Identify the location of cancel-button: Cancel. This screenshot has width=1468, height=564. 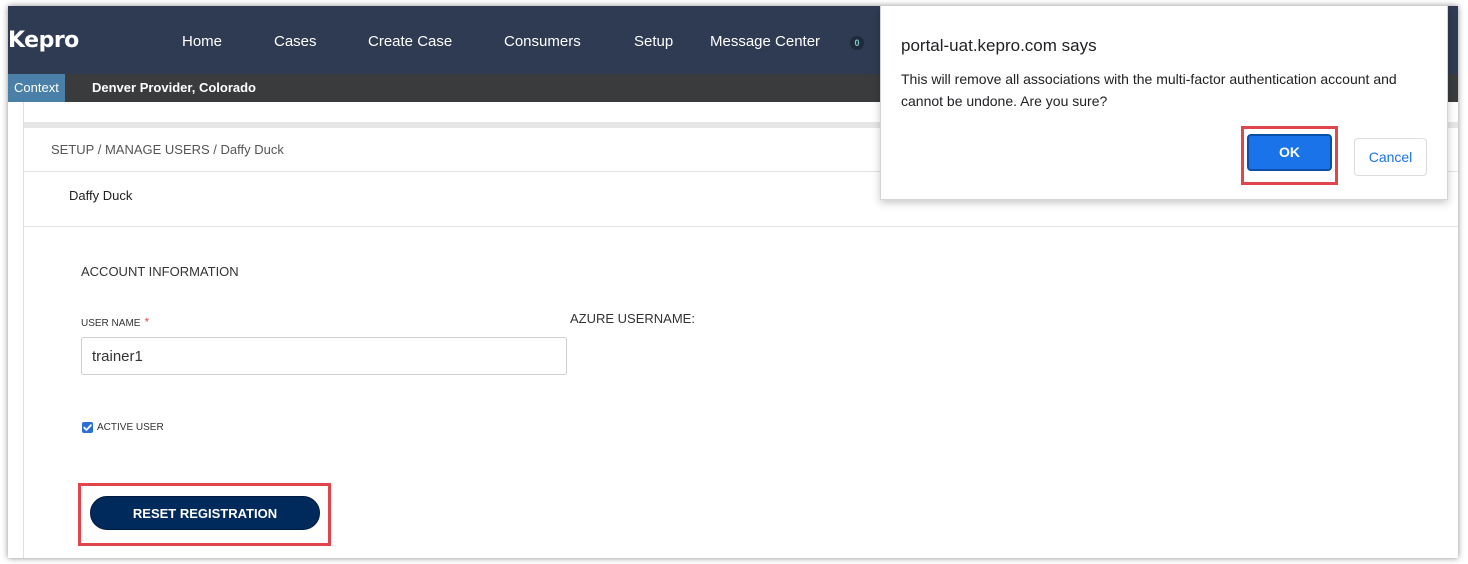
(1390, 157).